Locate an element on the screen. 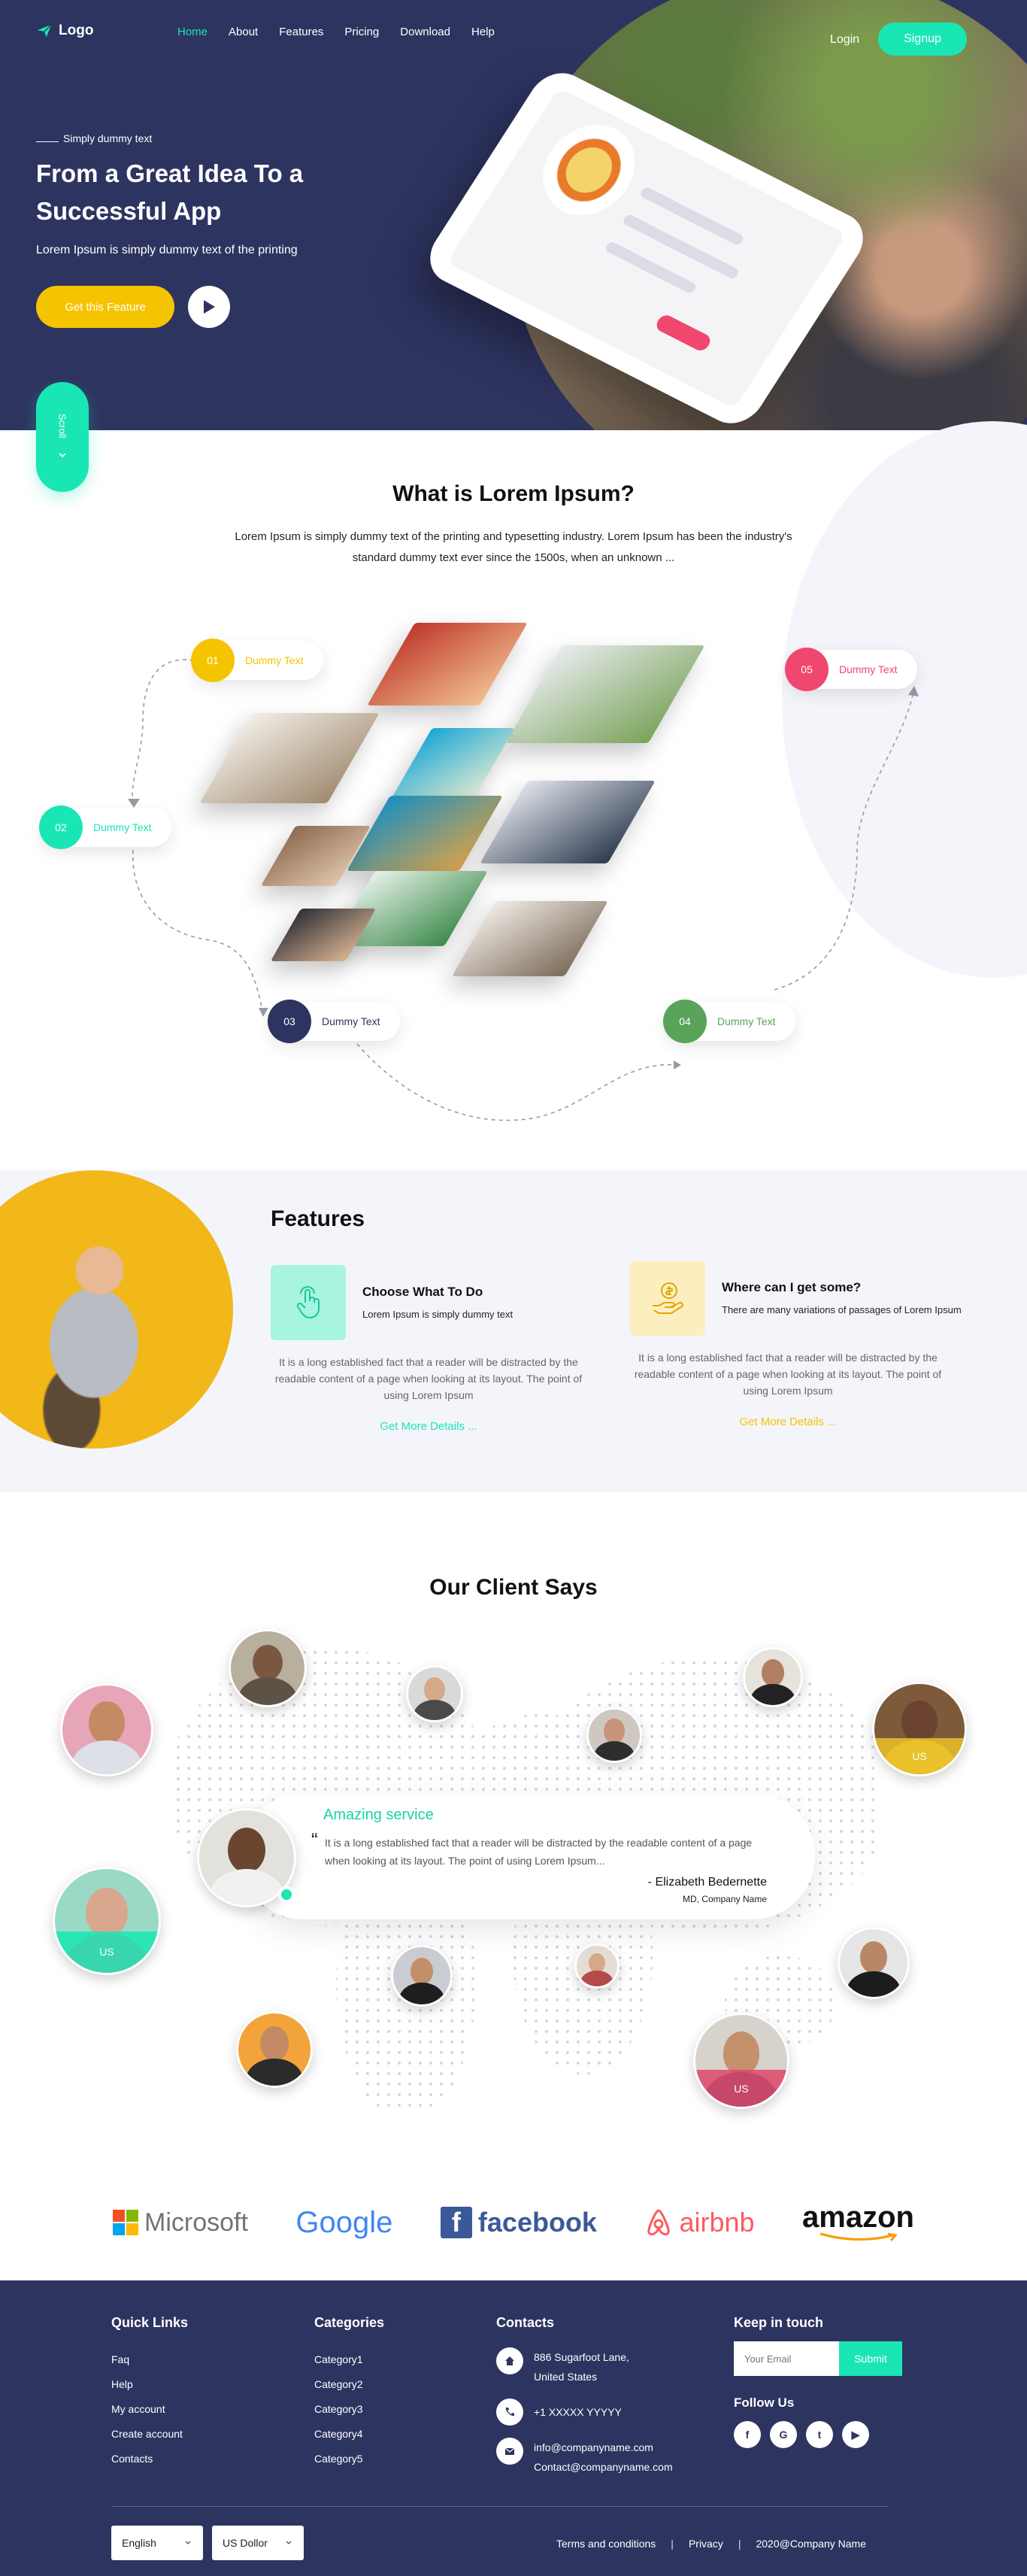 The image size is (1027, 2576). nav-about: About is located at coordinates (243, 32).